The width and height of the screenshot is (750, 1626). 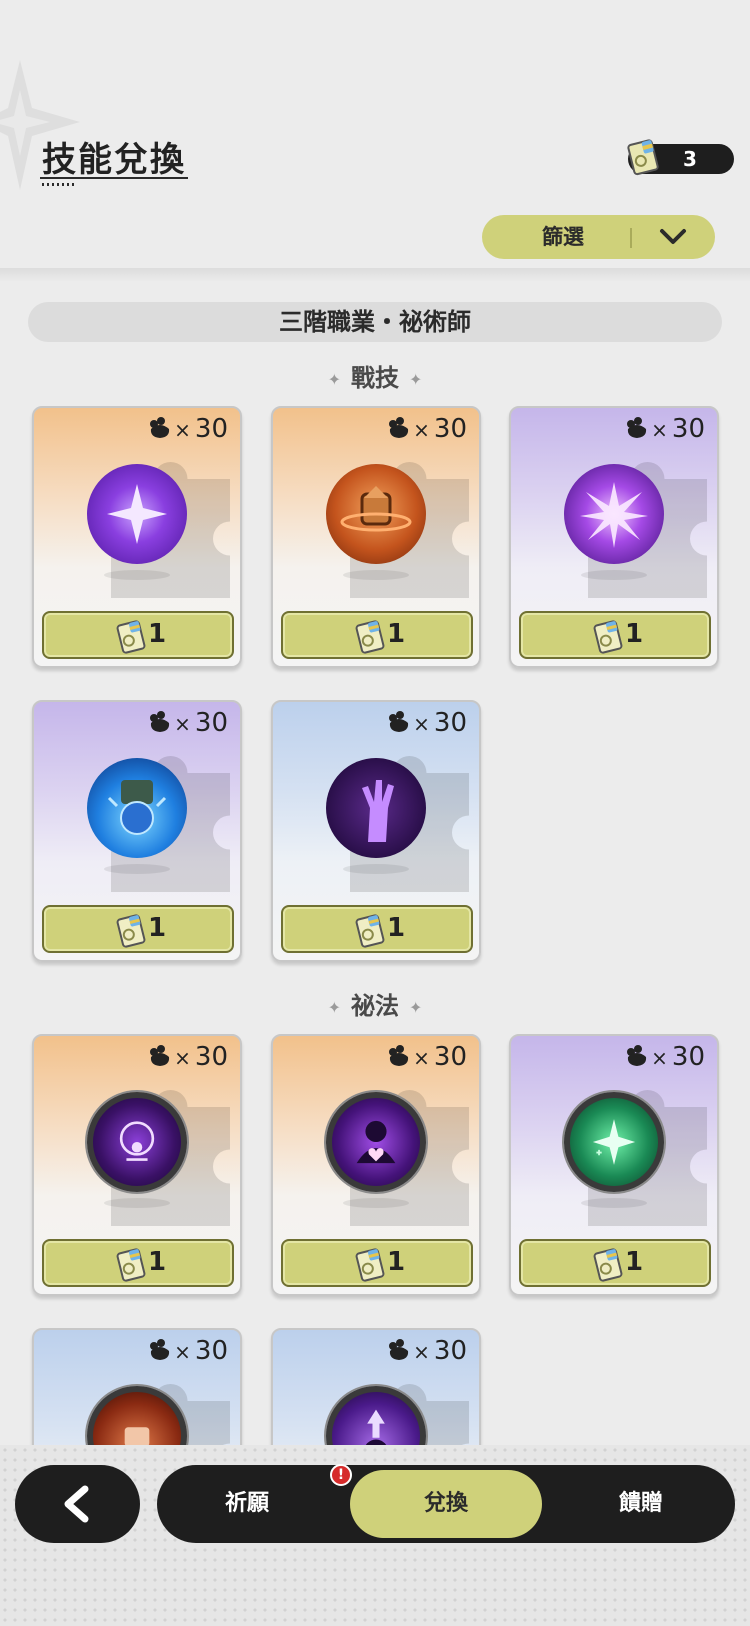 I want to click on tab-wish: 祈願, so click(x=247, y=1504).